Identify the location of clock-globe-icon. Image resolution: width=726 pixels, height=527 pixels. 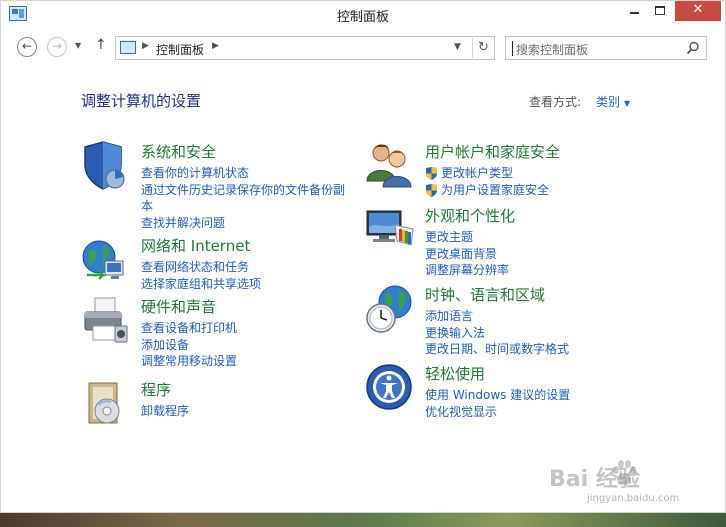
(390, 309).